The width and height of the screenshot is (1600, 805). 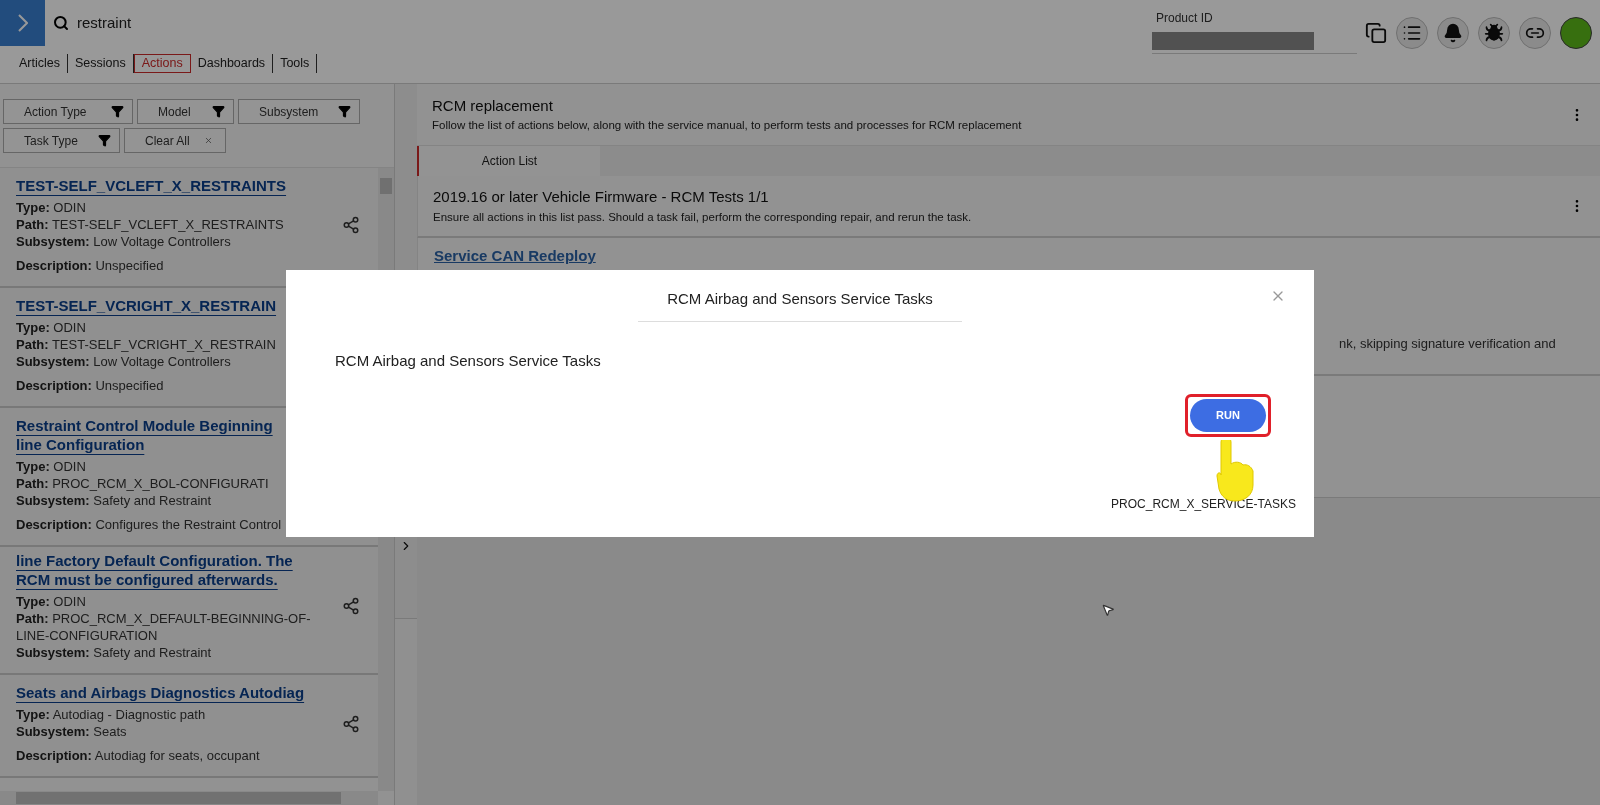 I want to click on list-icon, so click(x=1412, y=32).